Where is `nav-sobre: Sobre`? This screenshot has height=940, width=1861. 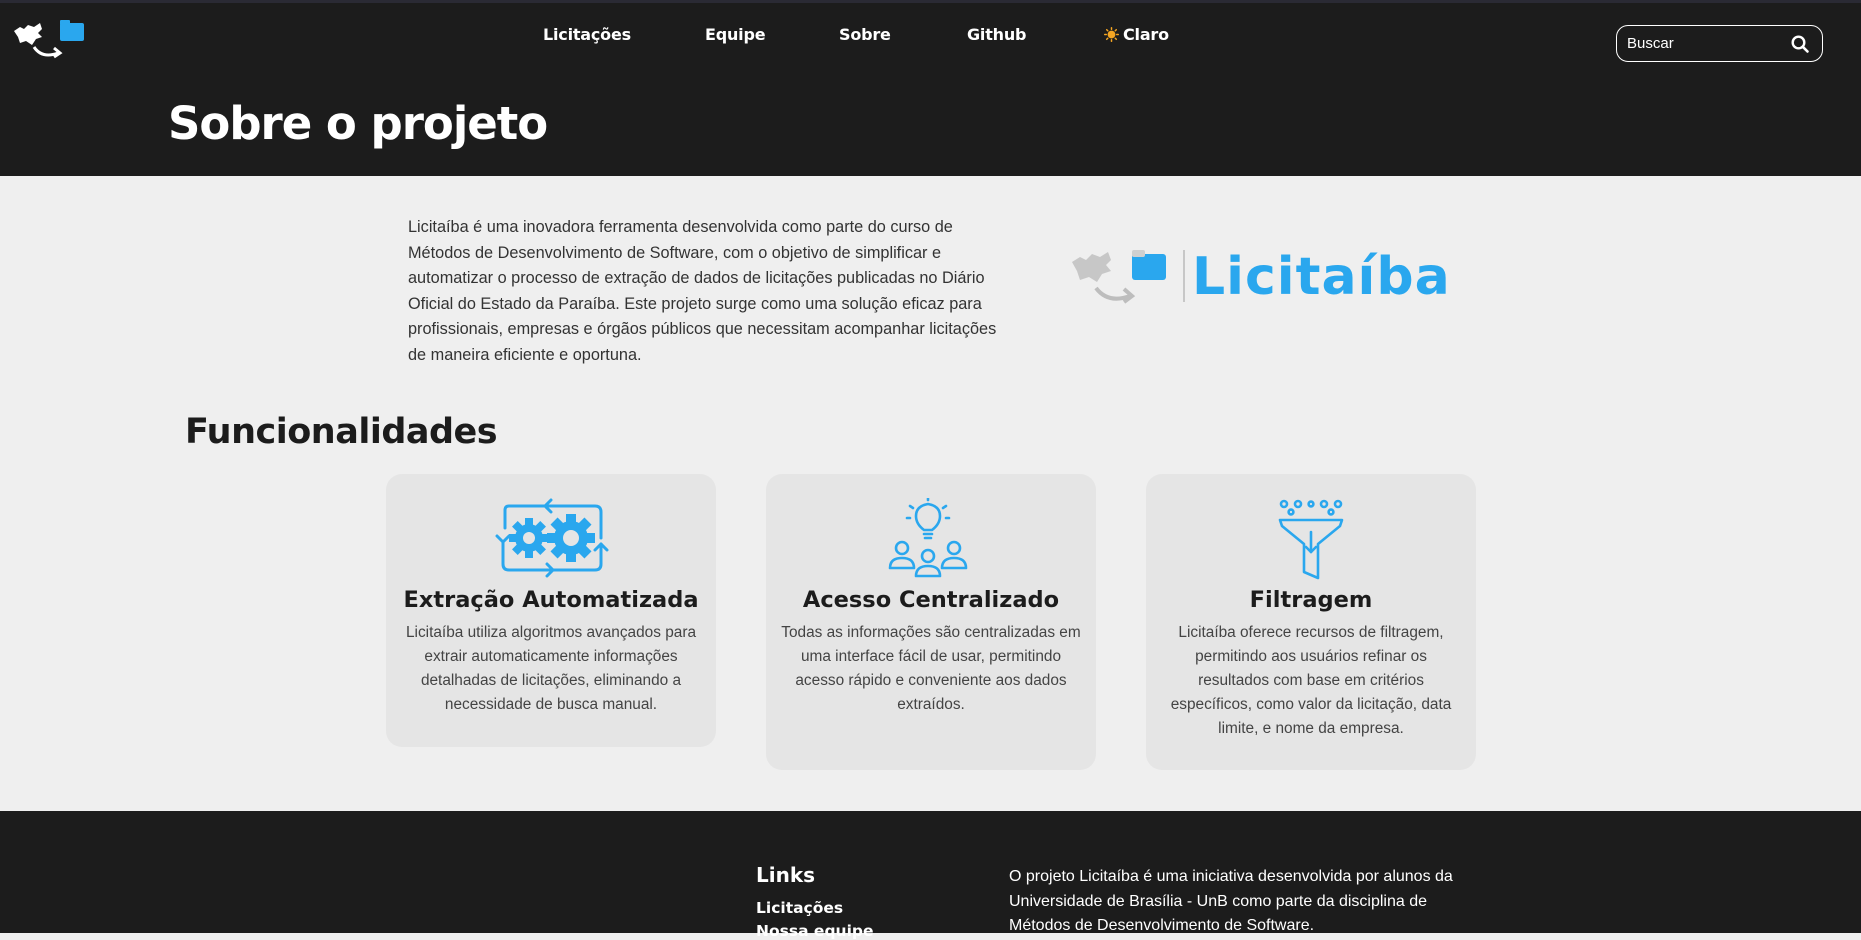
nav-sobre: Sobre is located at coordinates (865, 34).